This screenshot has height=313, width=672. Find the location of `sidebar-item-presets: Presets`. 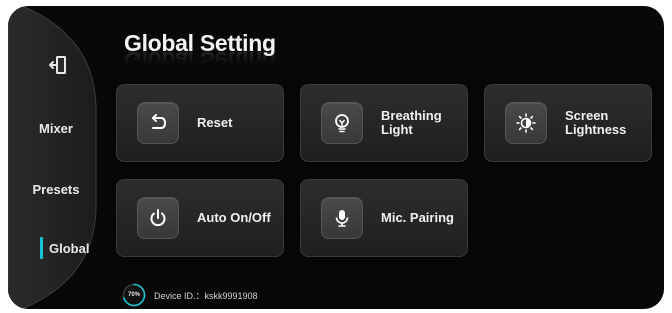

sidebar-item-presets: Presets is located at coordinates (56, 189).